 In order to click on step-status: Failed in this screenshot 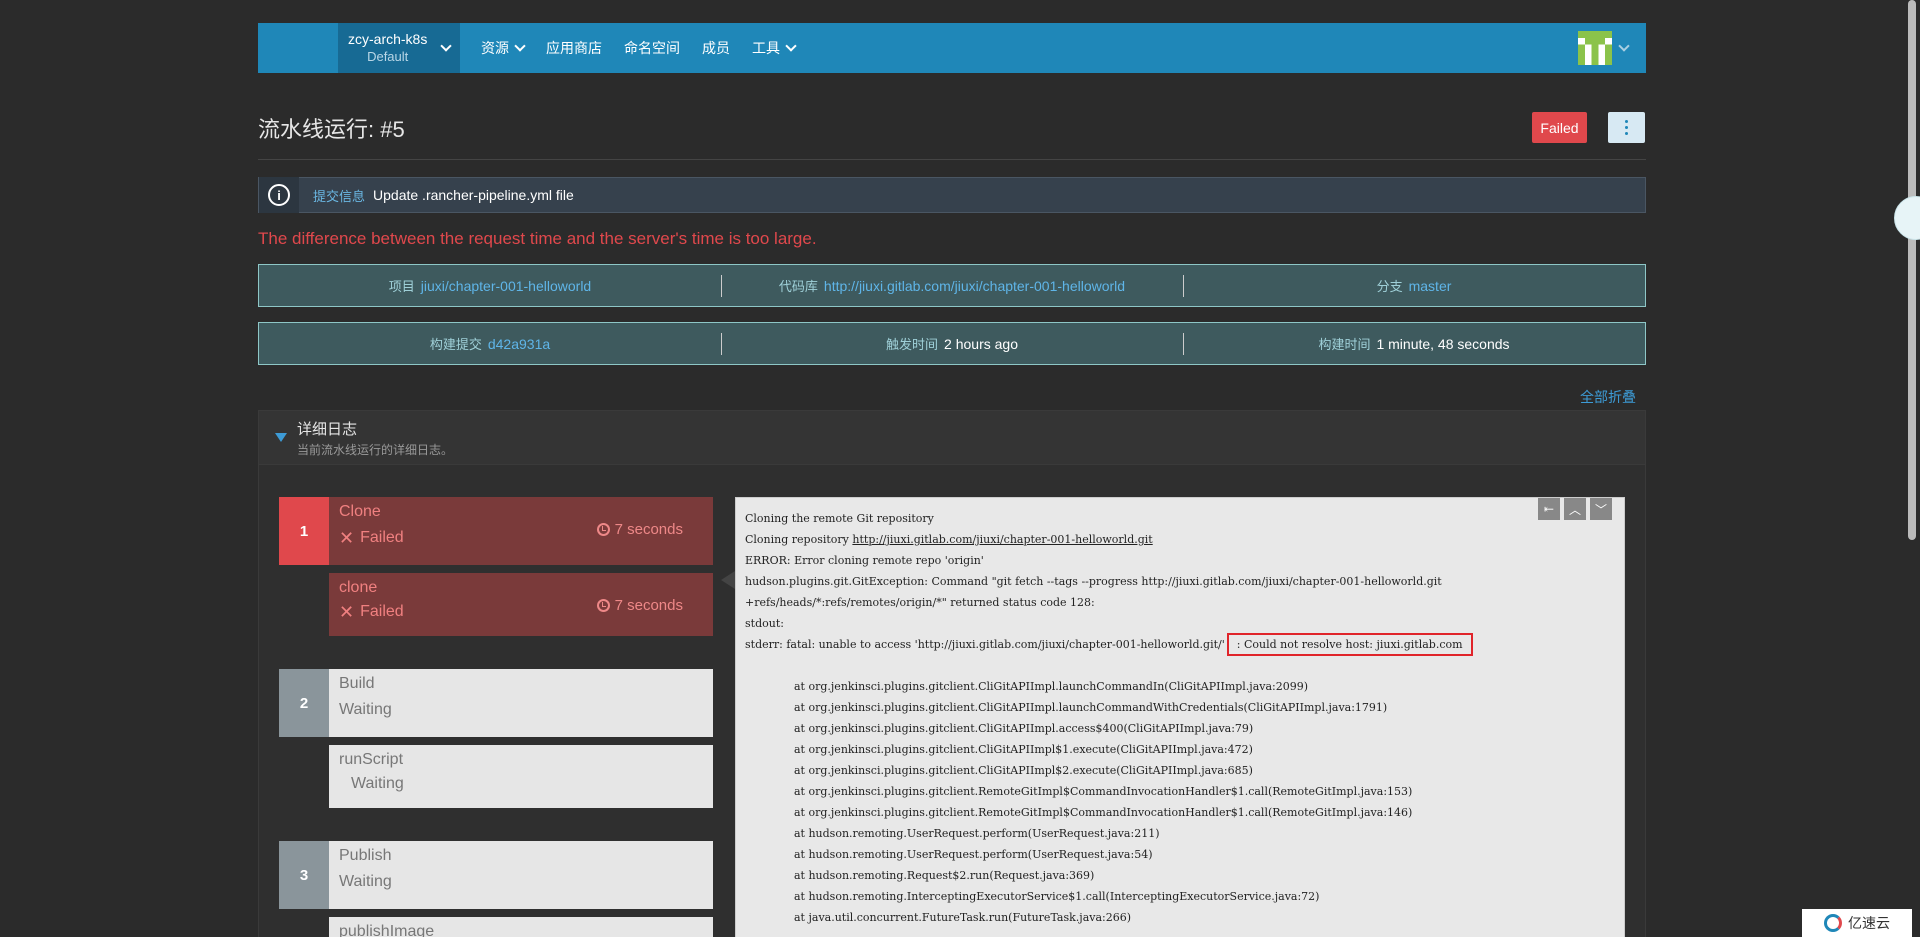, I will do `click(382, 611)`.